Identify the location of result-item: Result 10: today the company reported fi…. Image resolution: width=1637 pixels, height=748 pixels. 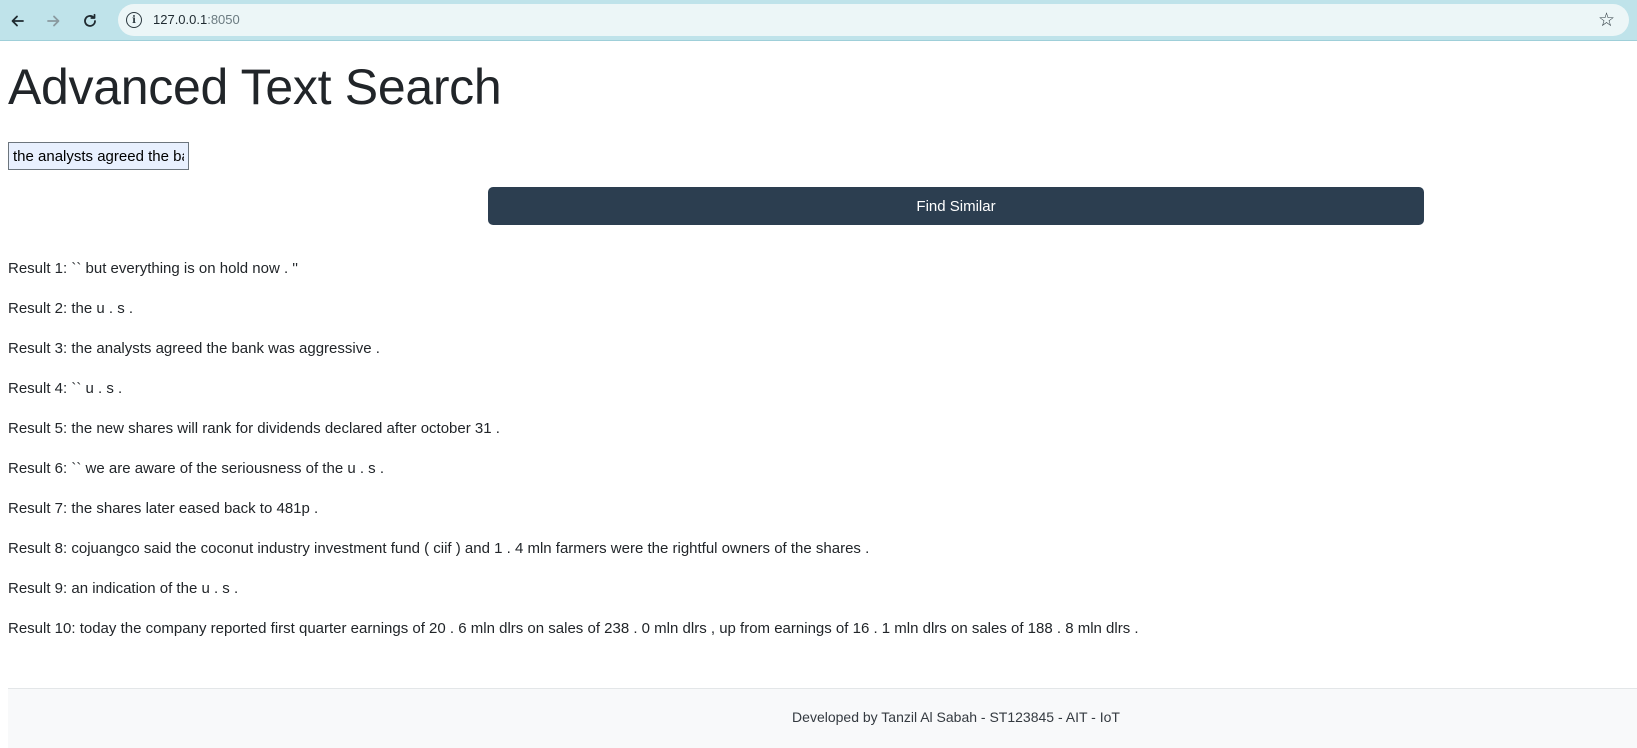
(573, 628).